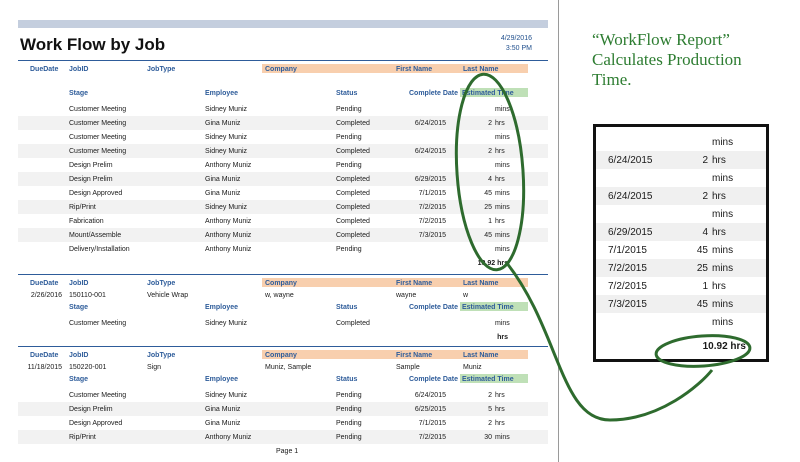 Image resolution: width=800 pixels, height=462 pixels. Describe the element at coordinates (228, 437) in the screenshot. I see `employee-cell: Anthony Muniz` at that location.